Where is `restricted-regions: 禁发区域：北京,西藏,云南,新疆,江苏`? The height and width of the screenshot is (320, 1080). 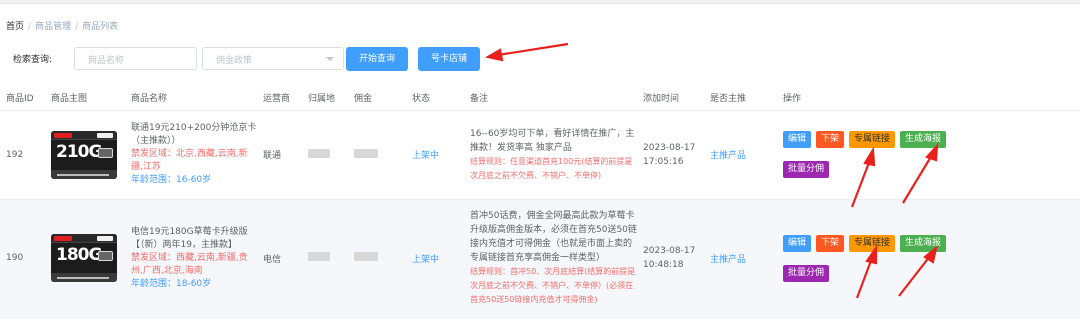 restricted-regions: 禁发区域：北京,西藏,云南,新疆,江苏 is located at coordinates (189, 160).